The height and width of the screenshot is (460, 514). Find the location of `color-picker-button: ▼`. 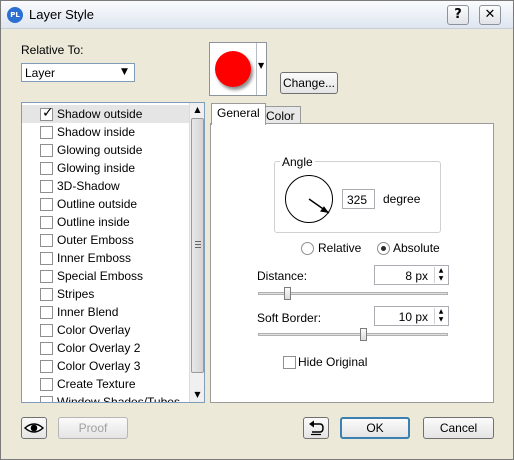

color-picker-button: ▼ is located at coordinates (238, 69).